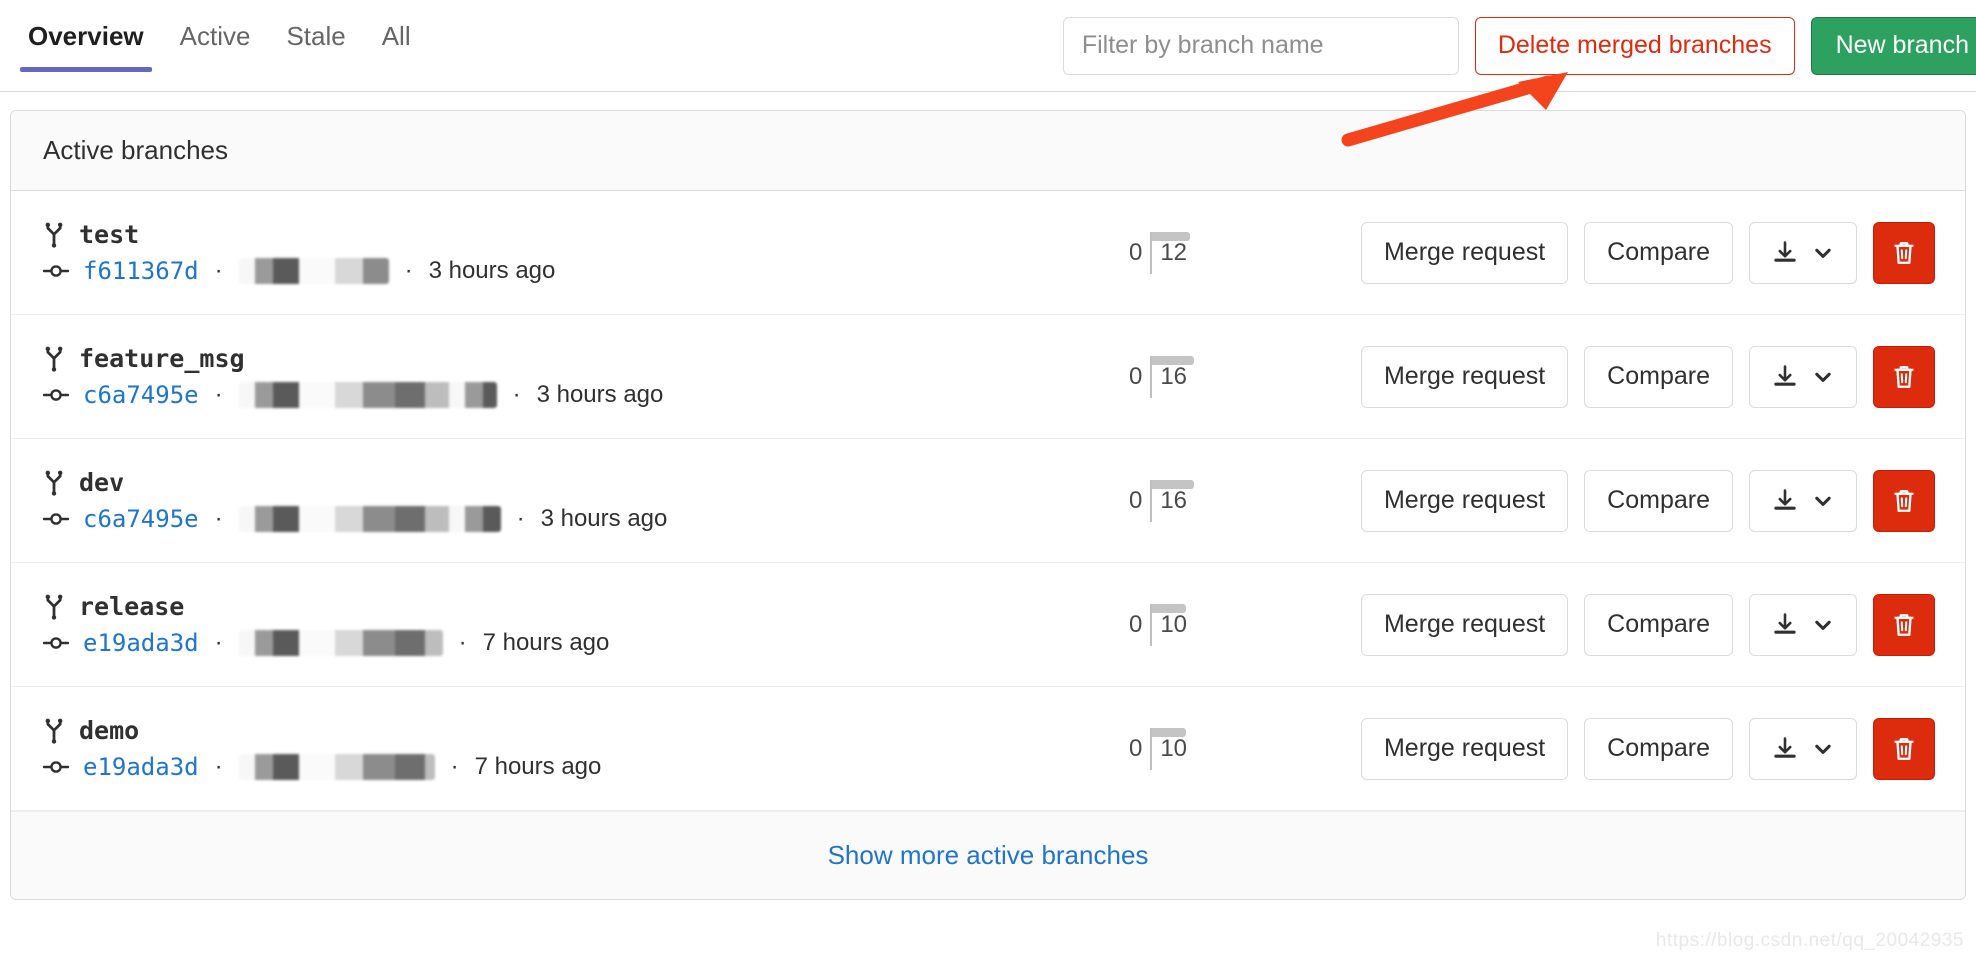 The width and height of the screenshot is (1976, 960). I want to click on show-more-active-branches-link: Show more active branches, so click(988, 855).